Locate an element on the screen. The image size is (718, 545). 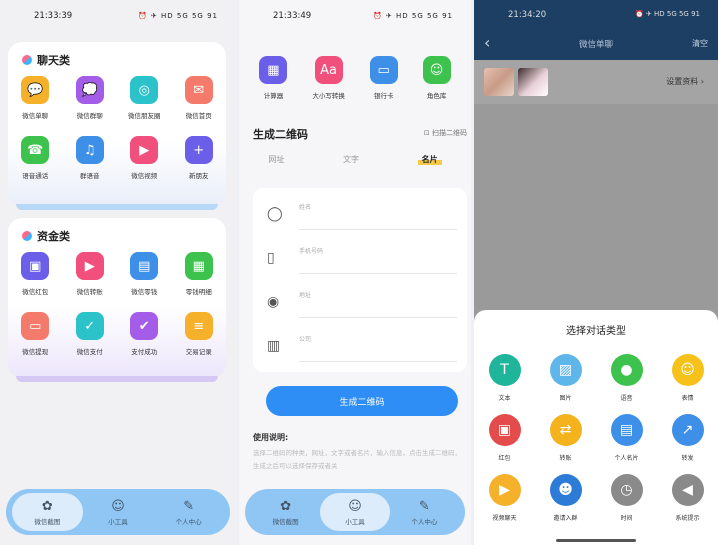
grid-item: ↗ 转发 is located at coordinates (687, 438).